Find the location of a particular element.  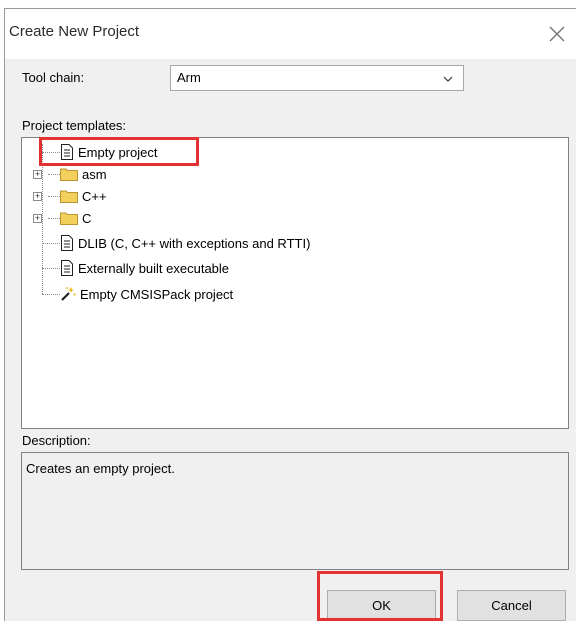

tree-item-asm: asm is located at coordinates (83, 174).